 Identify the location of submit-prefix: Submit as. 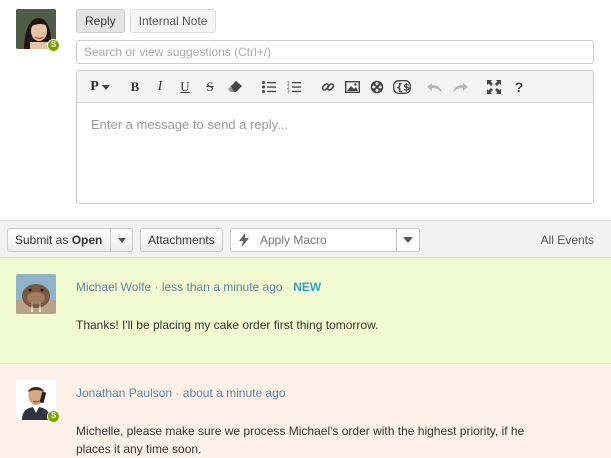
(42, 240).